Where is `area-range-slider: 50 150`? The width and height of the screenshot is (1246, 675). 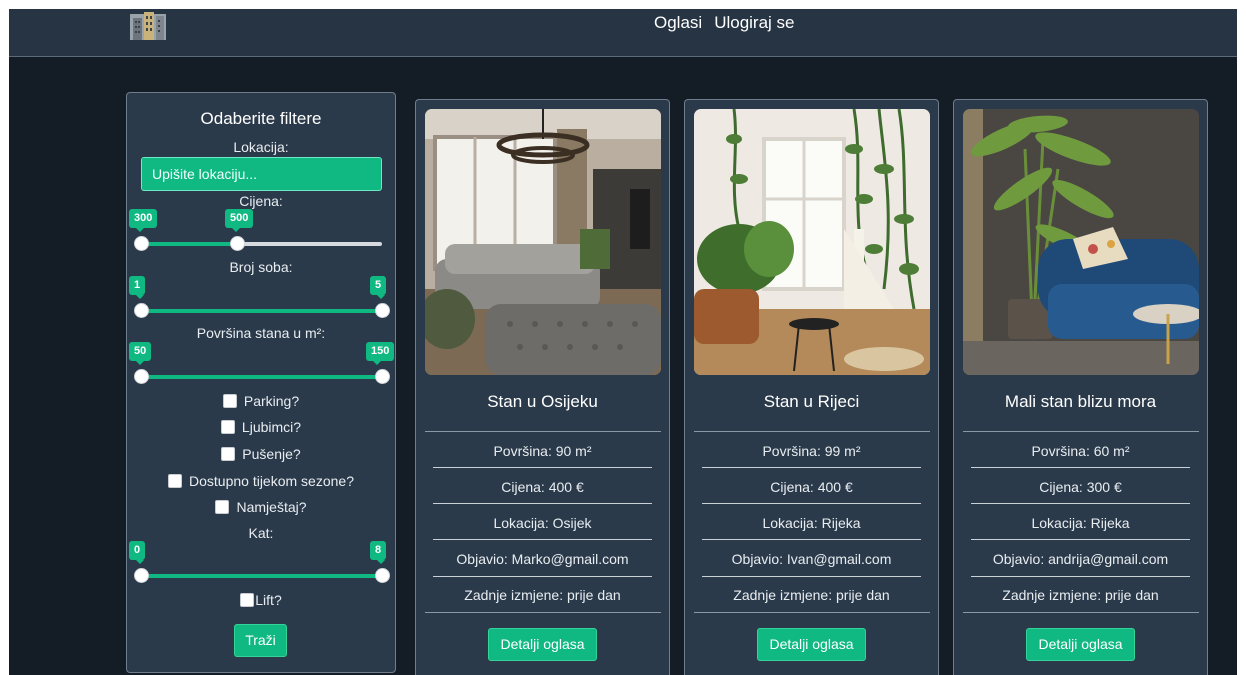
area-range-slider: 50 150 is located at coordinates (262, 363).